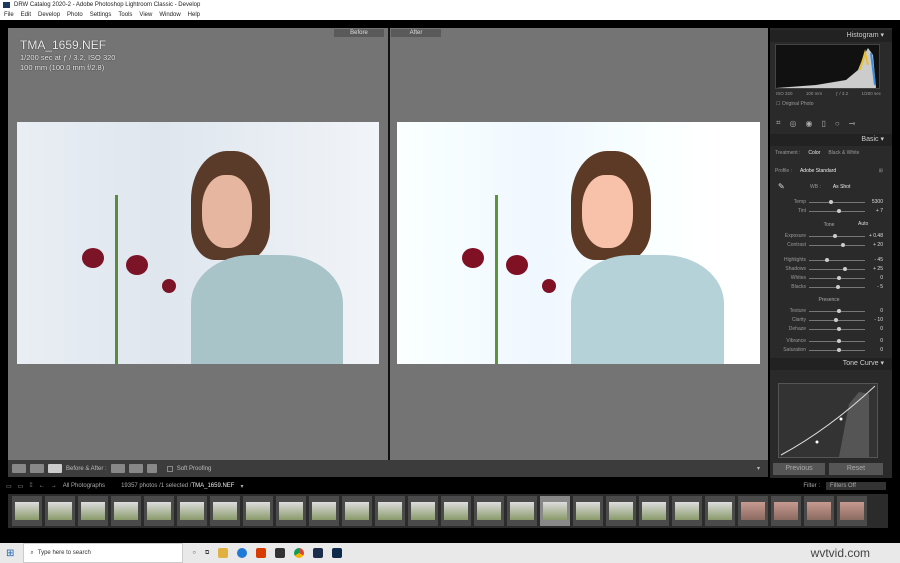 The width and height of the screenshot is (900, 563). I want to click on slider-texture: Texture 0, so click(829, 311).